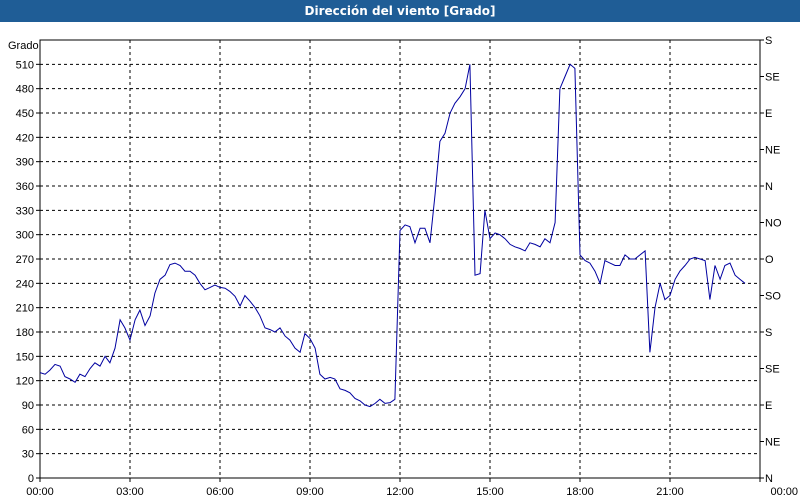 The image size is (800, 500). Describe the element at coordinates (25, 90) in the screenshot. I see `left-tick-label: 480` at that location.